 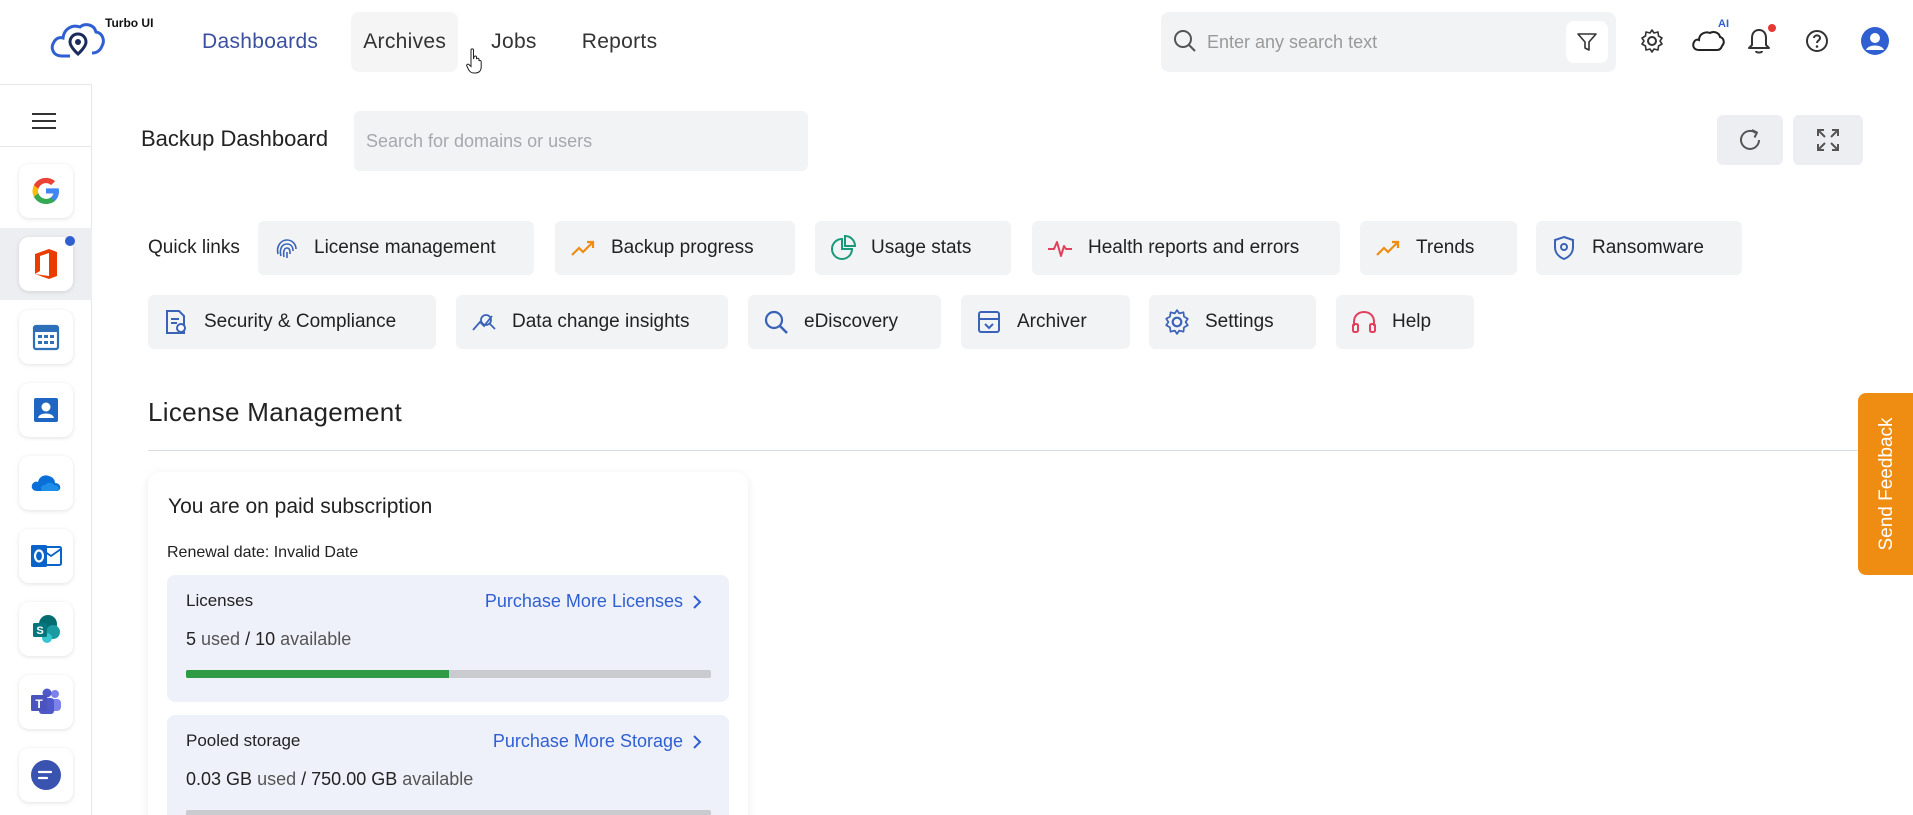 I want to click on send-feedback-tab: Send Feedback, so click(x=1885, y=484).